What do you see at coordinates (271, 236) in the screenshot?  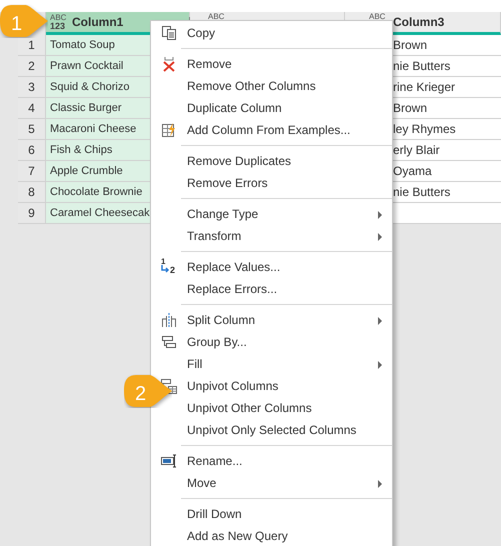 I see `menu-item: Transform` at bounding box center [271, 236].